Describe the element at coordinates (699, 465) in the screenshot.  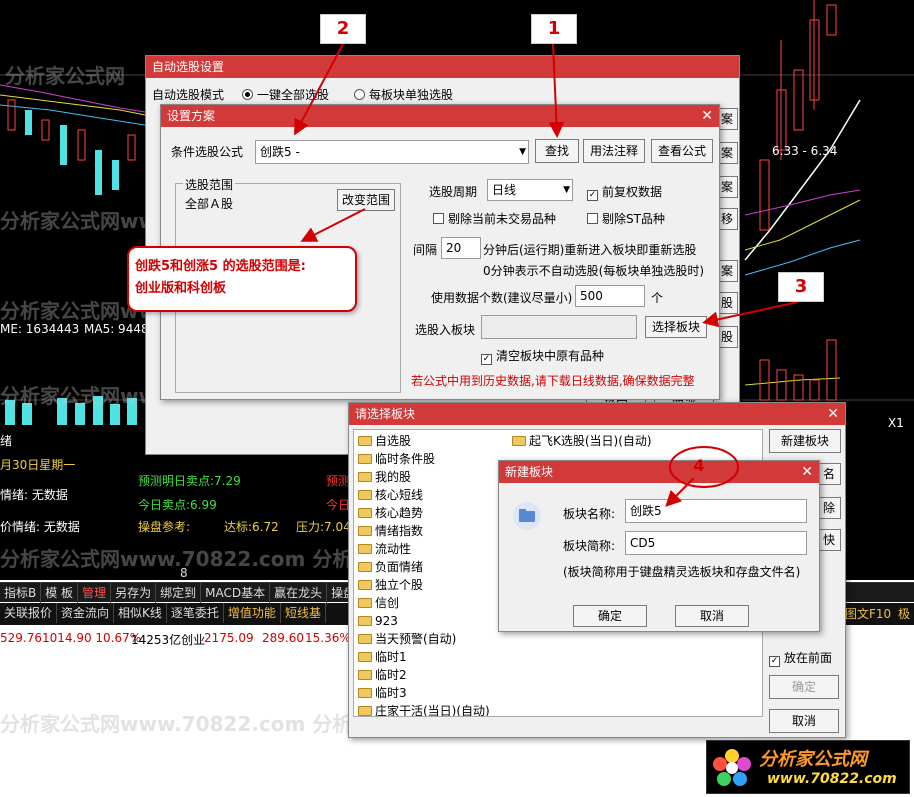
I see `marker-4: 4` at that location.